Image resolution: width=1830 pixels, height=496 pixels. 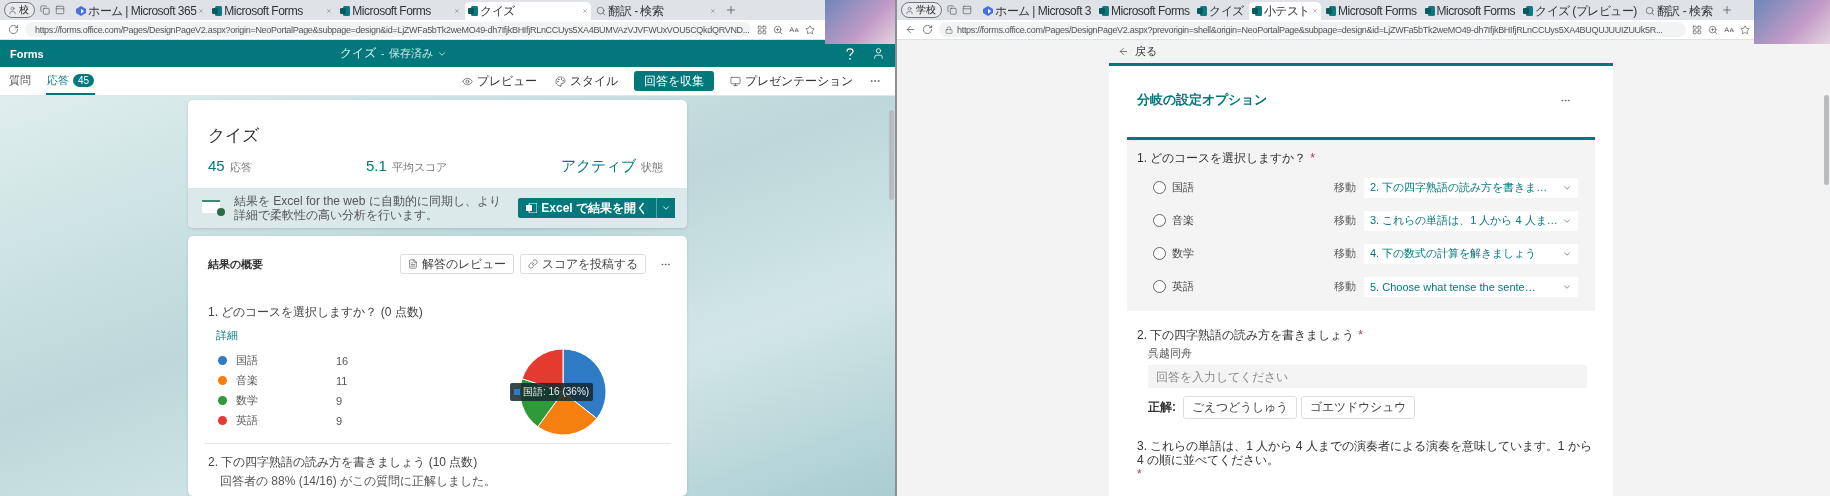 I want to click on legend-label: 英語, so click(x=247, y=420).